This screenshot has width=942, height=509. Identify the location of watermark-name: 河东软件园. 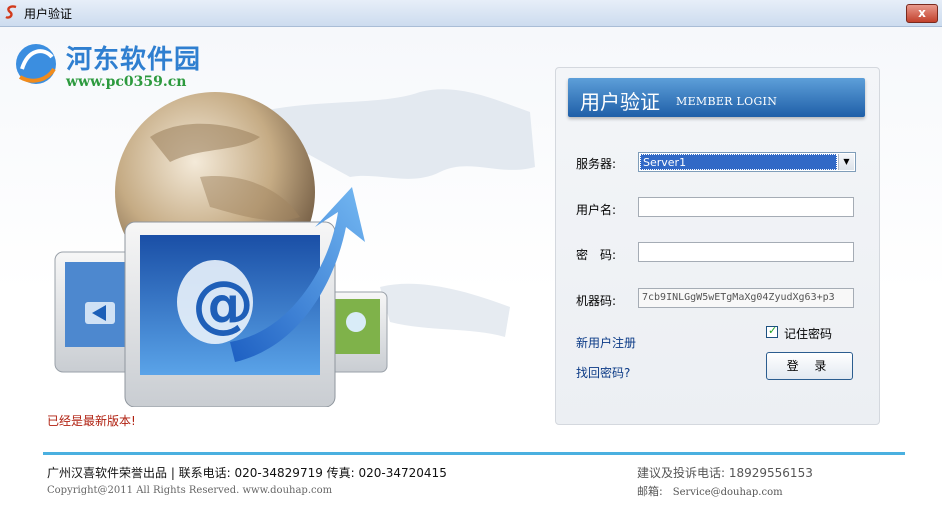
(134, 60).